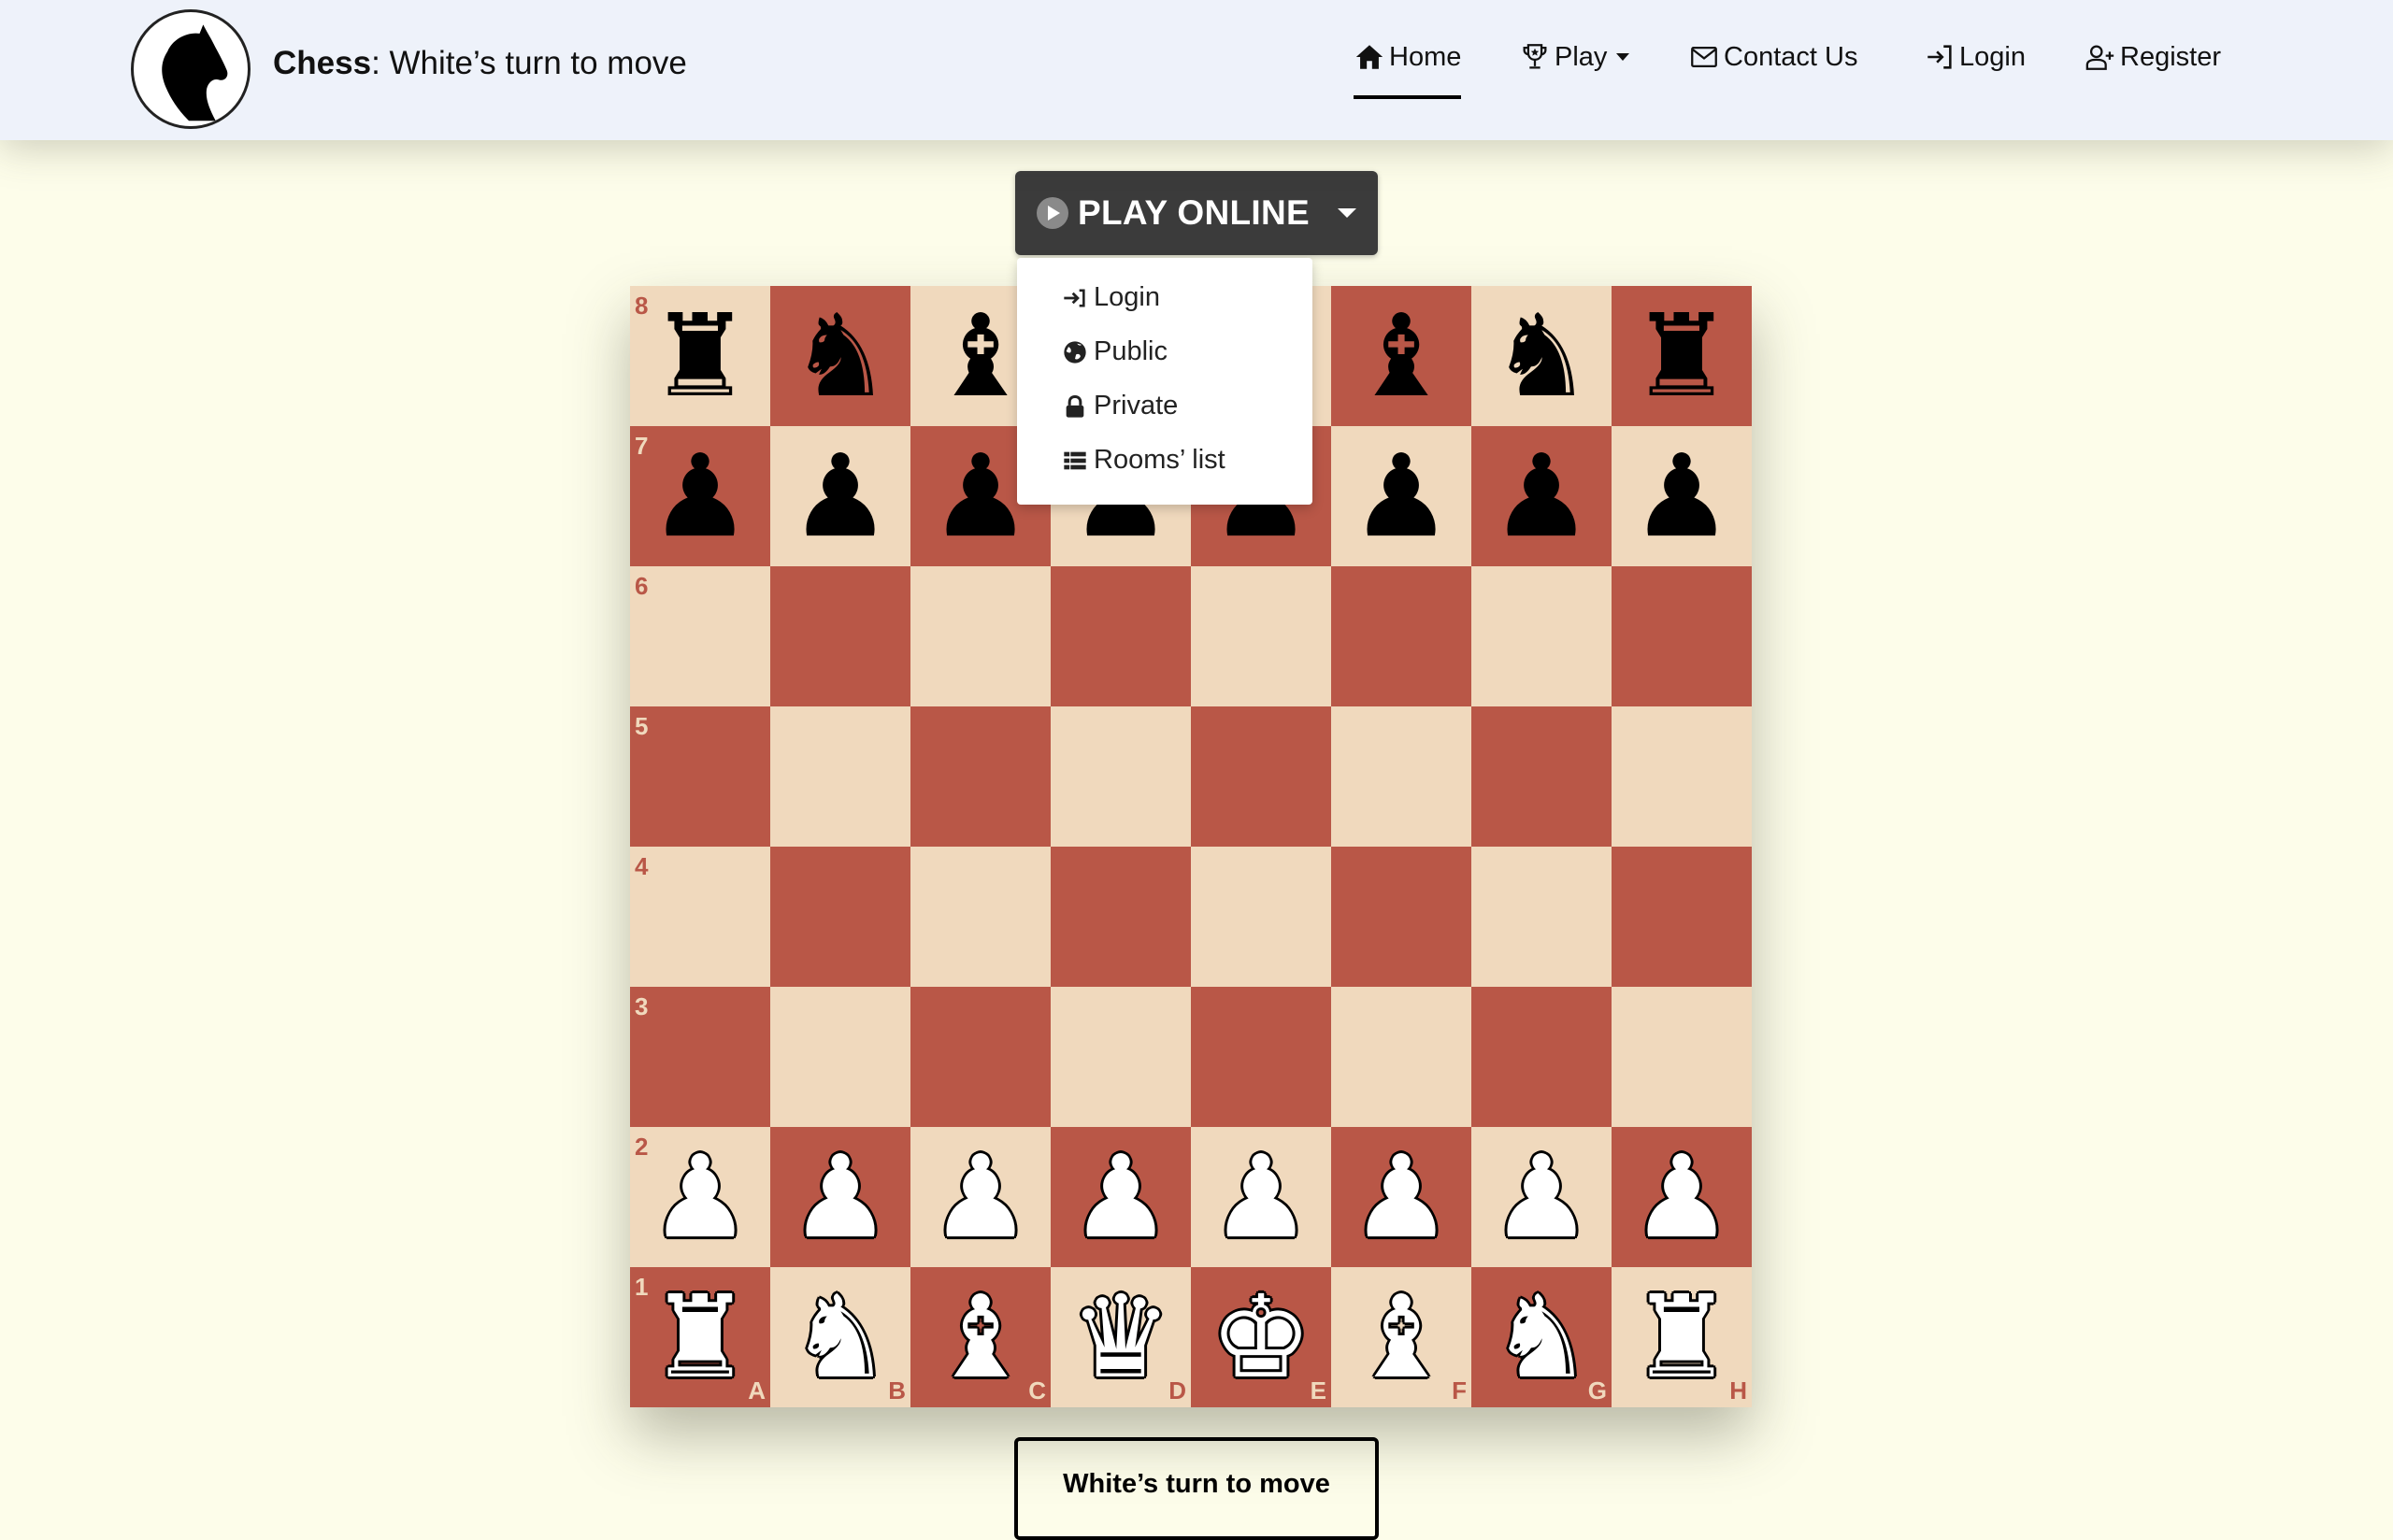  I want to click on square-f8: ♝, so click(1401, 356).